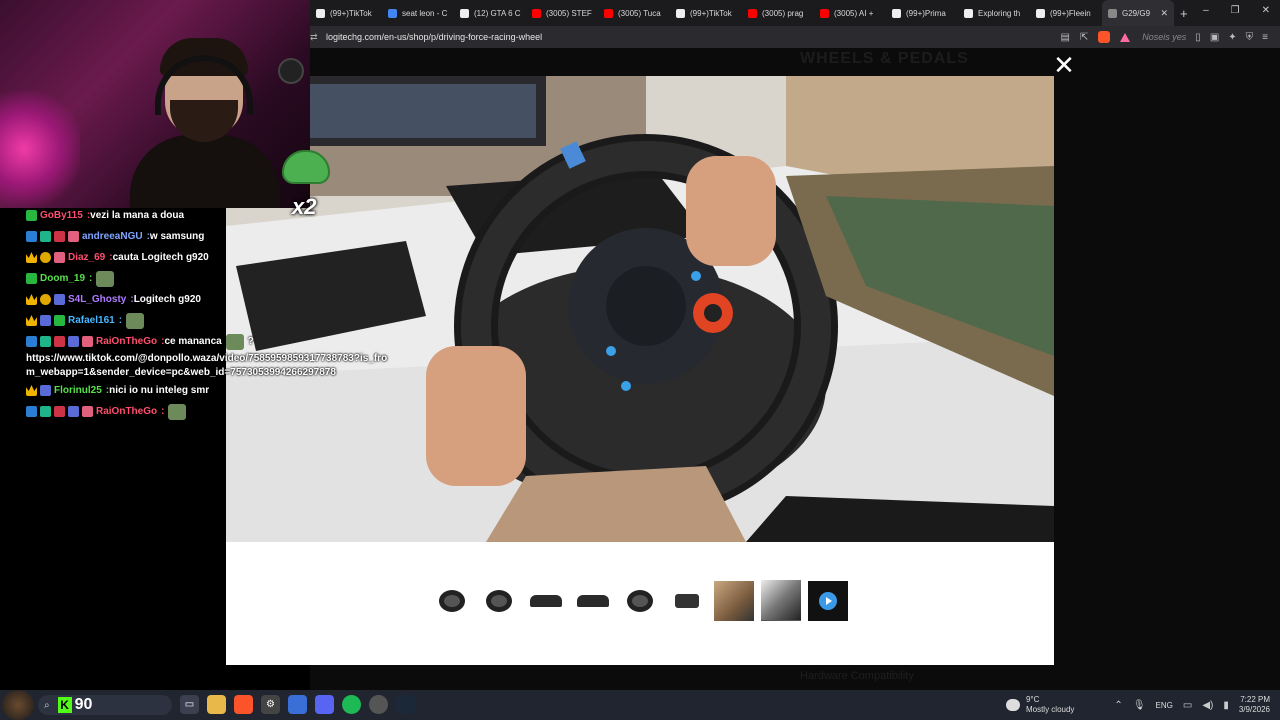 The height and width of the screenshot is (720, 1280). Describe the element at coordinates (1164, 37) in the screenshot. I see `faded-extension-text: Noseis yes` at that location.